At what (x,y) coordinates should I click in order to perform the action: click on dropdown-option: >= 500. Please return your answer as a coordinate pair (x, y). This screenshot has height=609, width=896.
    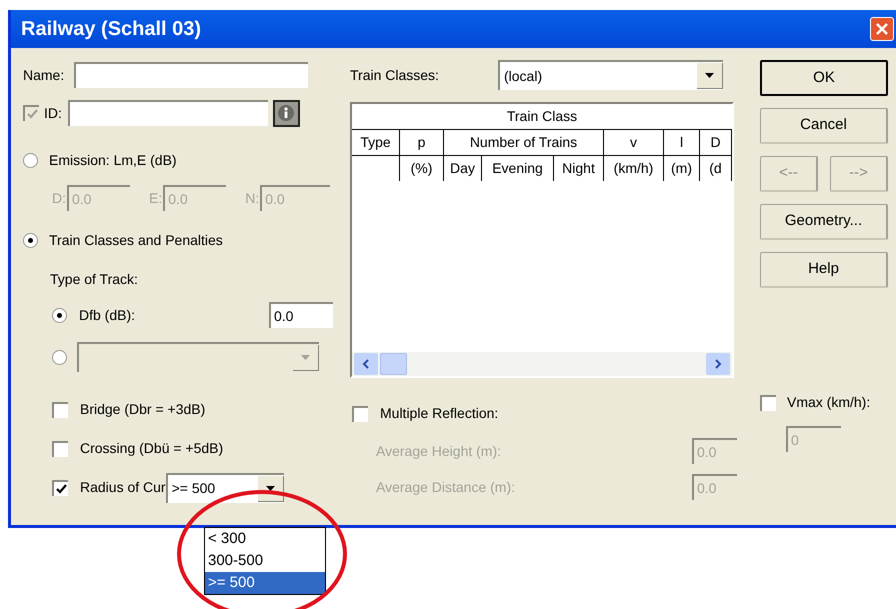
    Looking at the image, I should click on (265, 583).